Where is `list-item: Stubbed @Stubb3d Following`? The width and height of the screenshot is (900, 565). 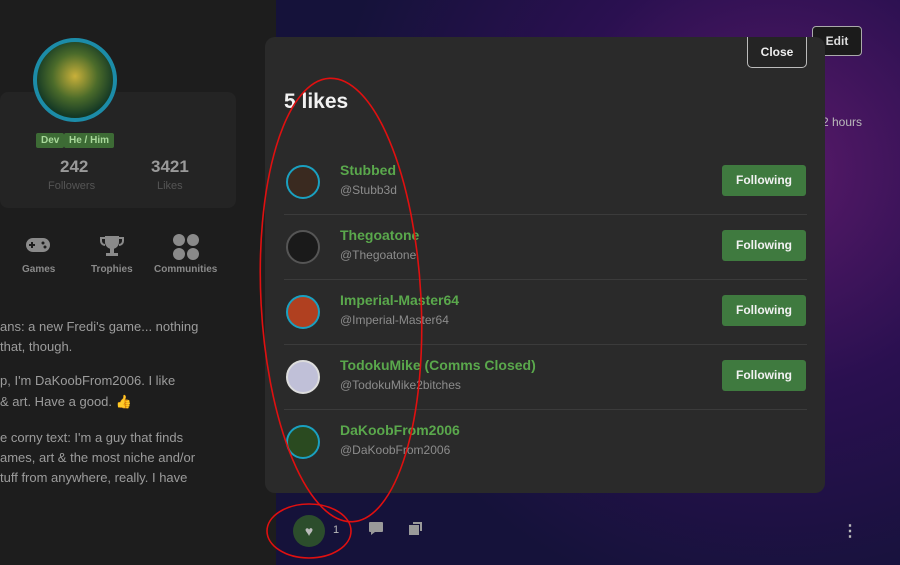 list-item: Stubbed @Stubb3d Following is located at coordinates (545, 182).